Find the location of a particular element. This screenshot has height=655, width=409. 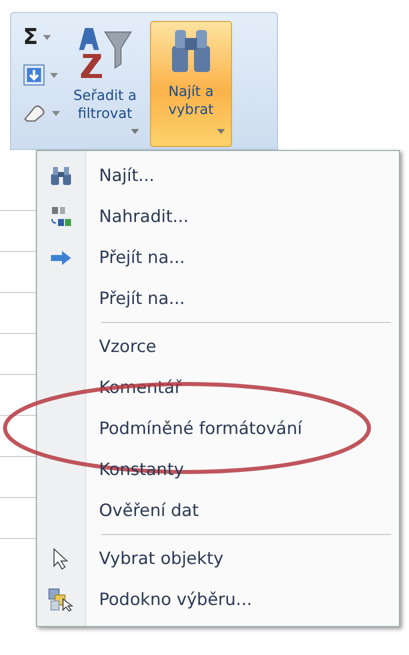

pointer-icon is located at coordinates (61, 559).